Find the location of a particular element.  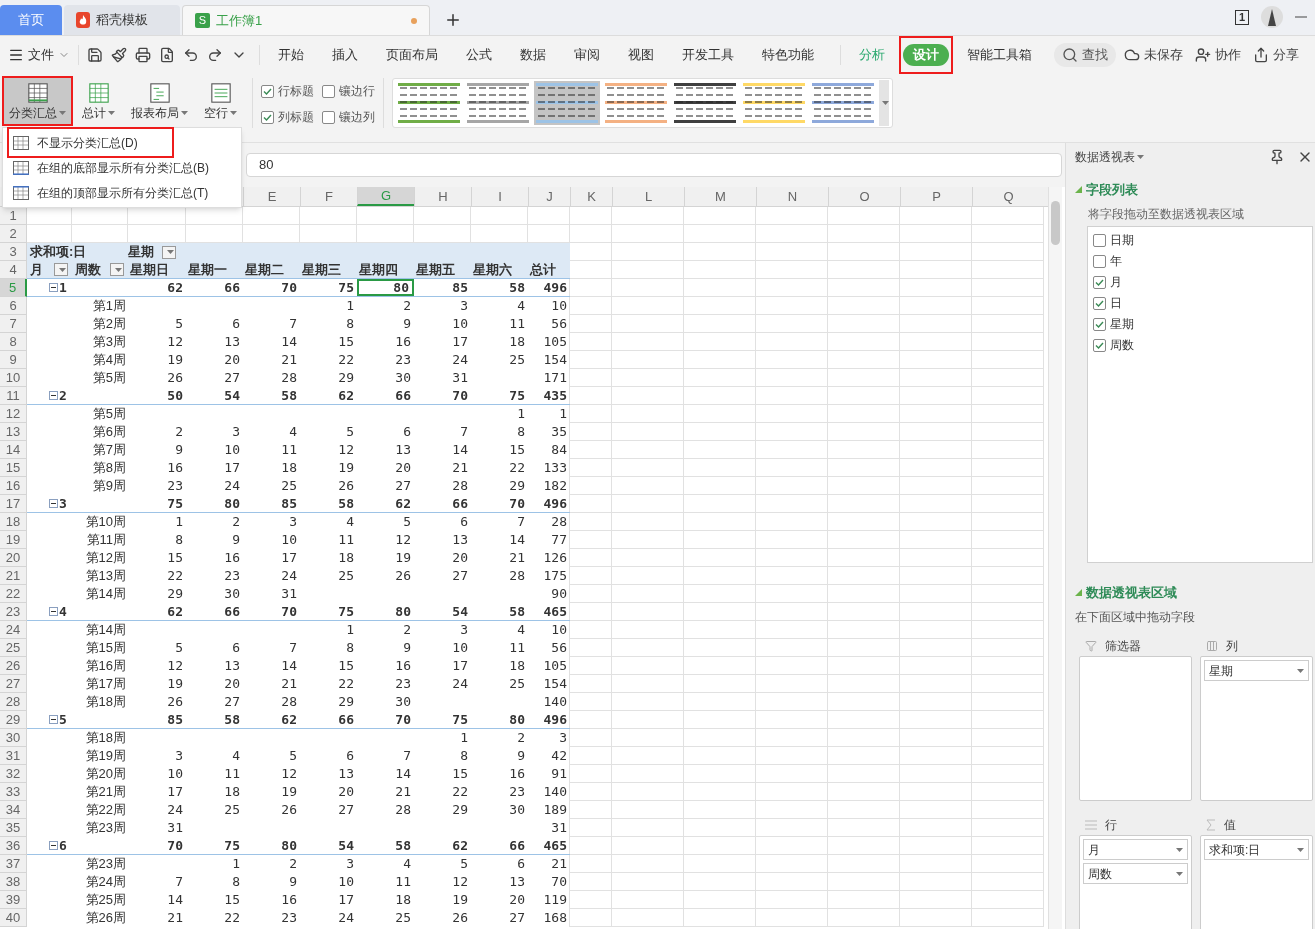

toolbar-action: 分享 is located at coordinates (1276, 55).